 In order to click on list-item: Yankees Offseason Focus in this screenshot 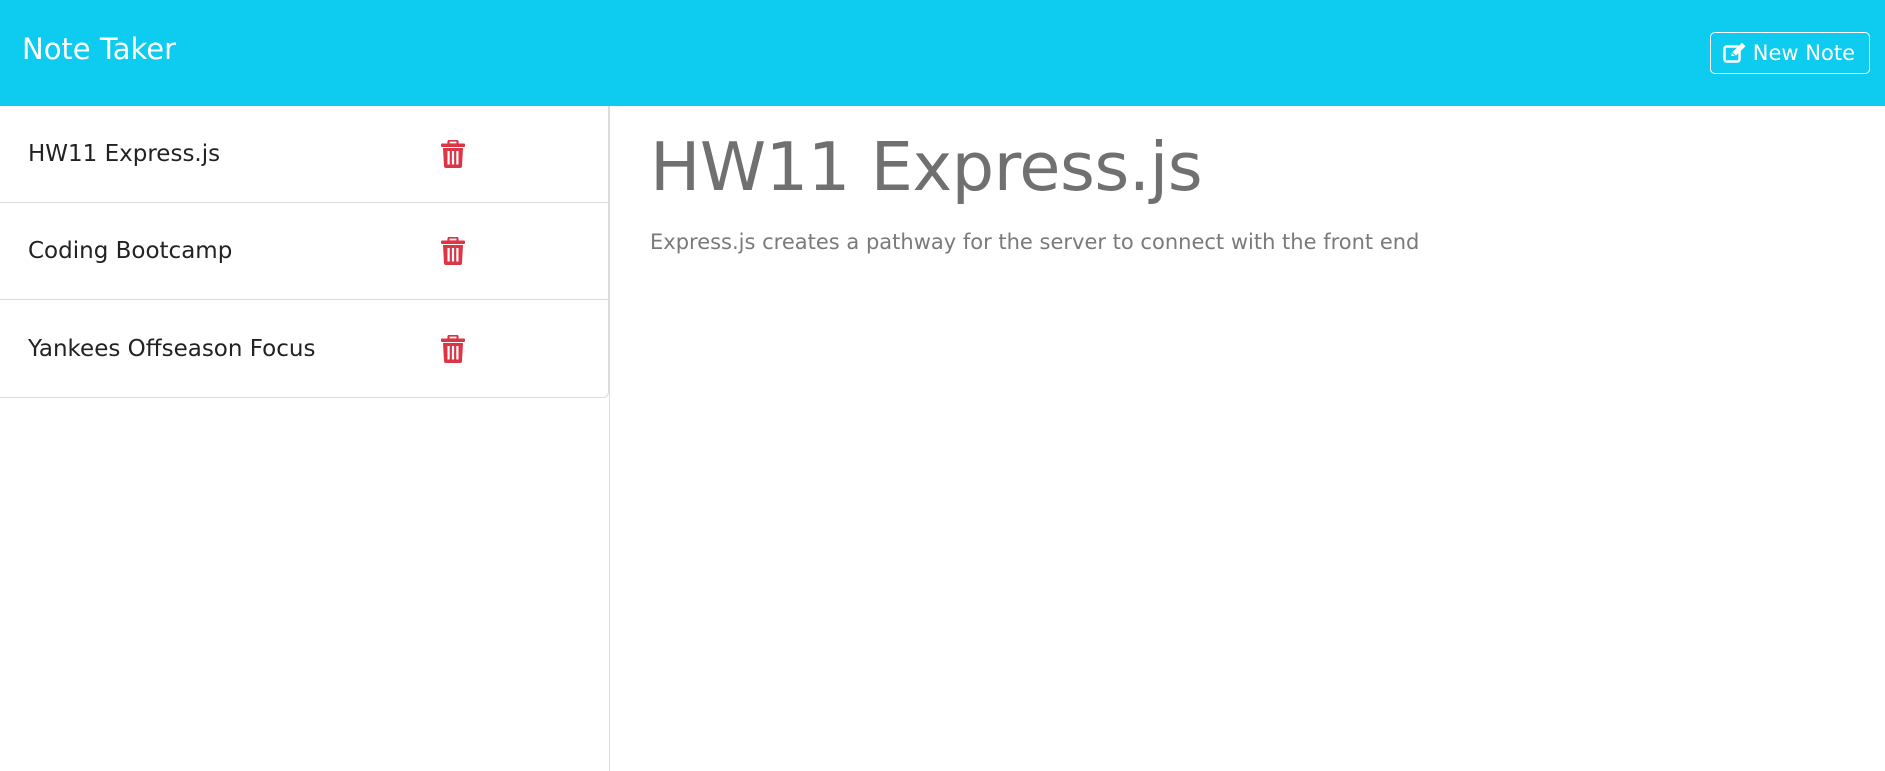, I will do `click(304, 348)`.